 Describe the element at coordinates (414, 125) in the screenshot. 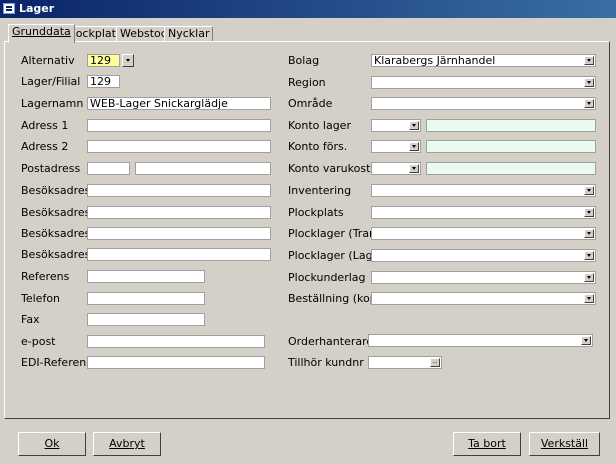

I see `konto-lager-dropdown-icon` at that location.